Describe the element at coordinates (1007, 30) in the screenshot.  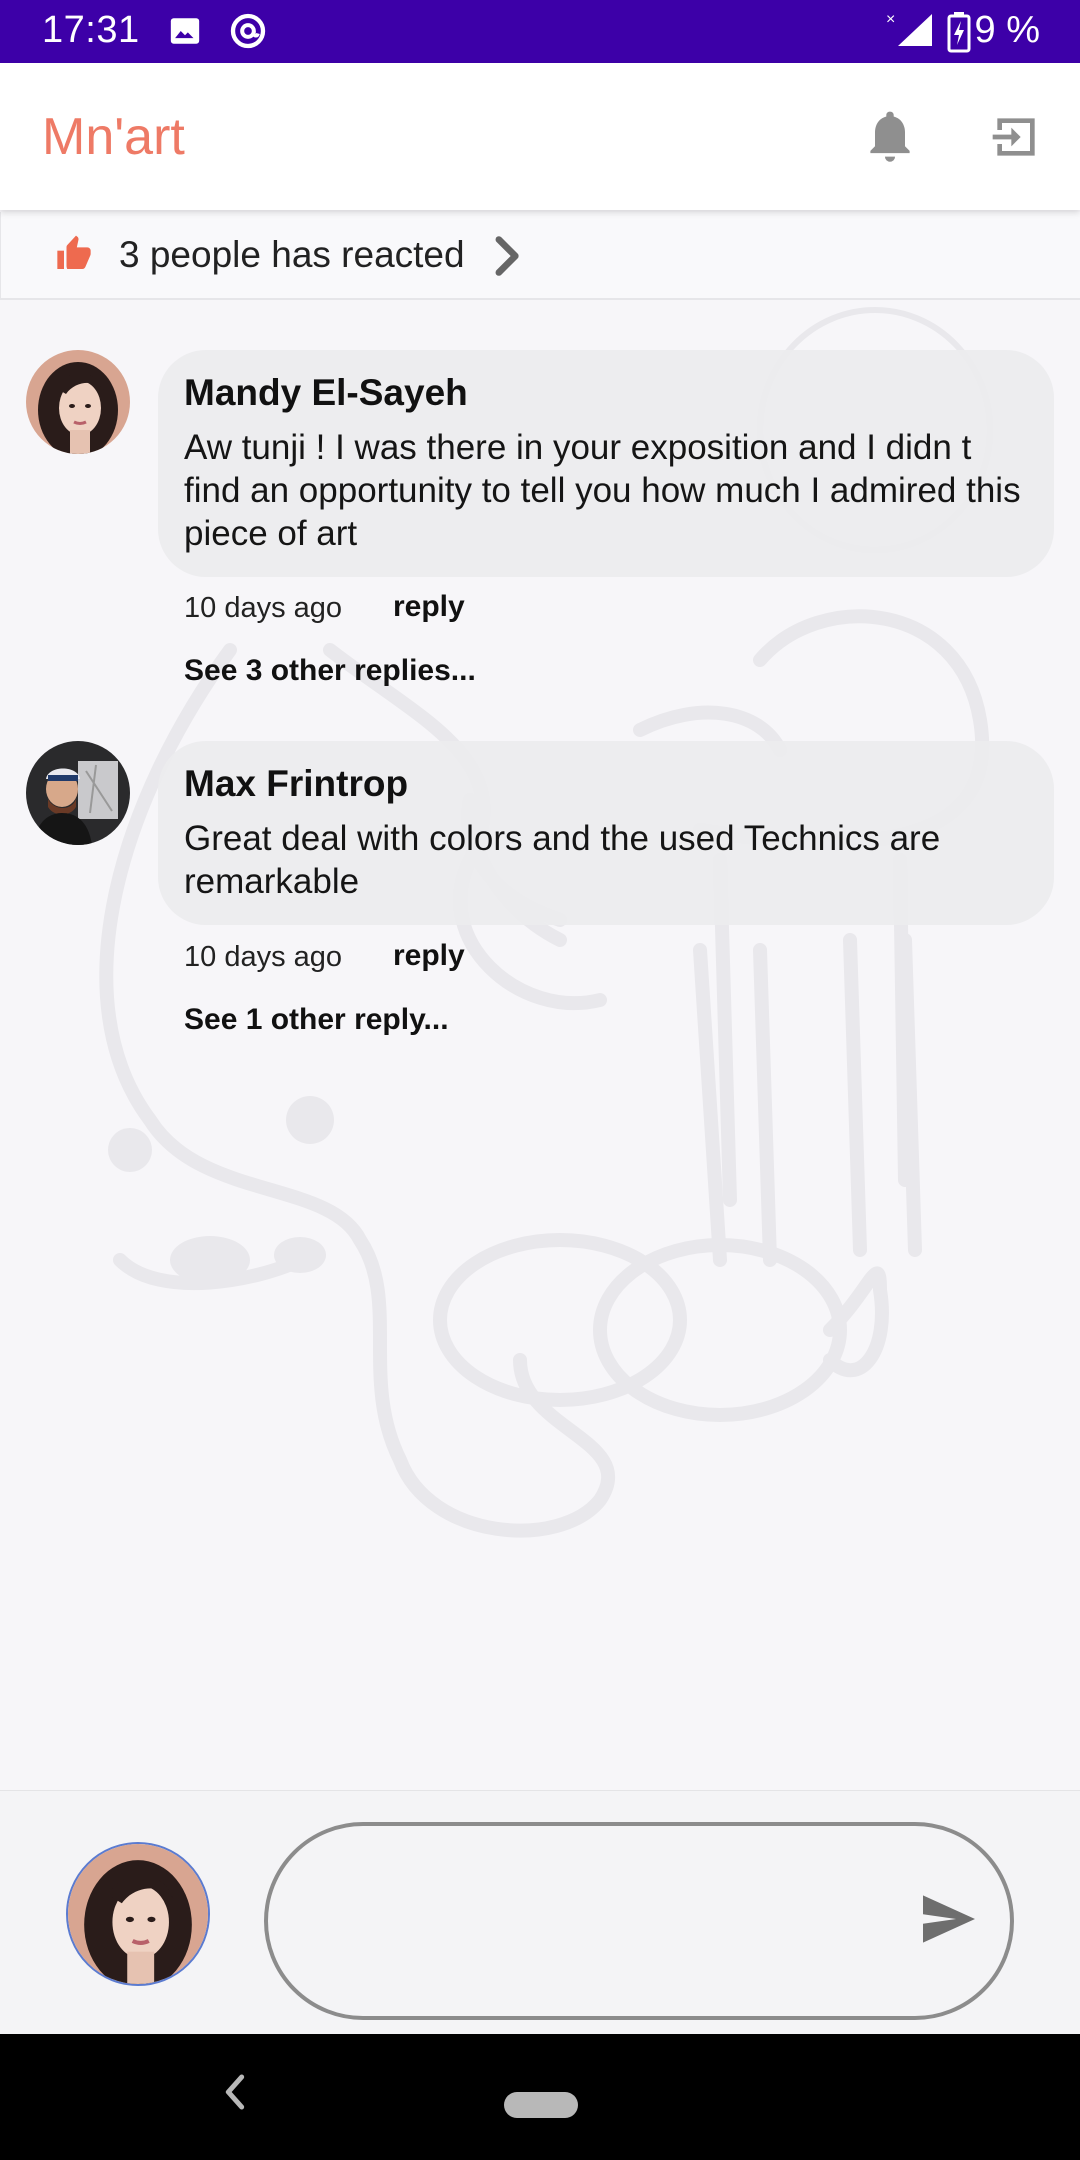
I see `battery-level: 9 %` at that location.